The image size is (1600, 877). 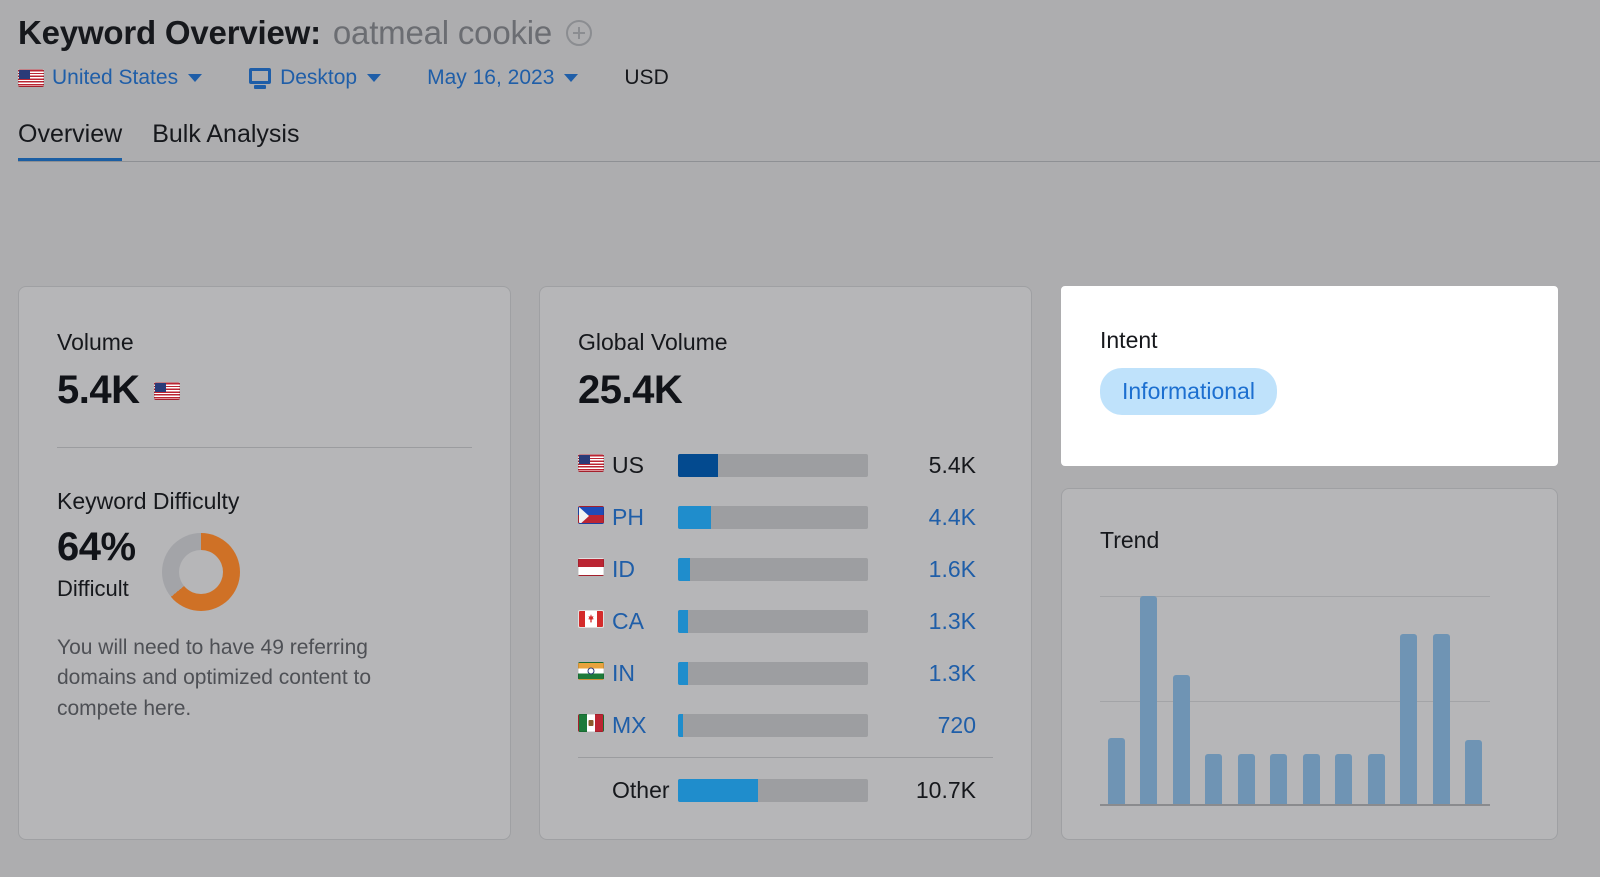 I want to click on global-volume-label: Global Volume, so click(x=653, y=342).